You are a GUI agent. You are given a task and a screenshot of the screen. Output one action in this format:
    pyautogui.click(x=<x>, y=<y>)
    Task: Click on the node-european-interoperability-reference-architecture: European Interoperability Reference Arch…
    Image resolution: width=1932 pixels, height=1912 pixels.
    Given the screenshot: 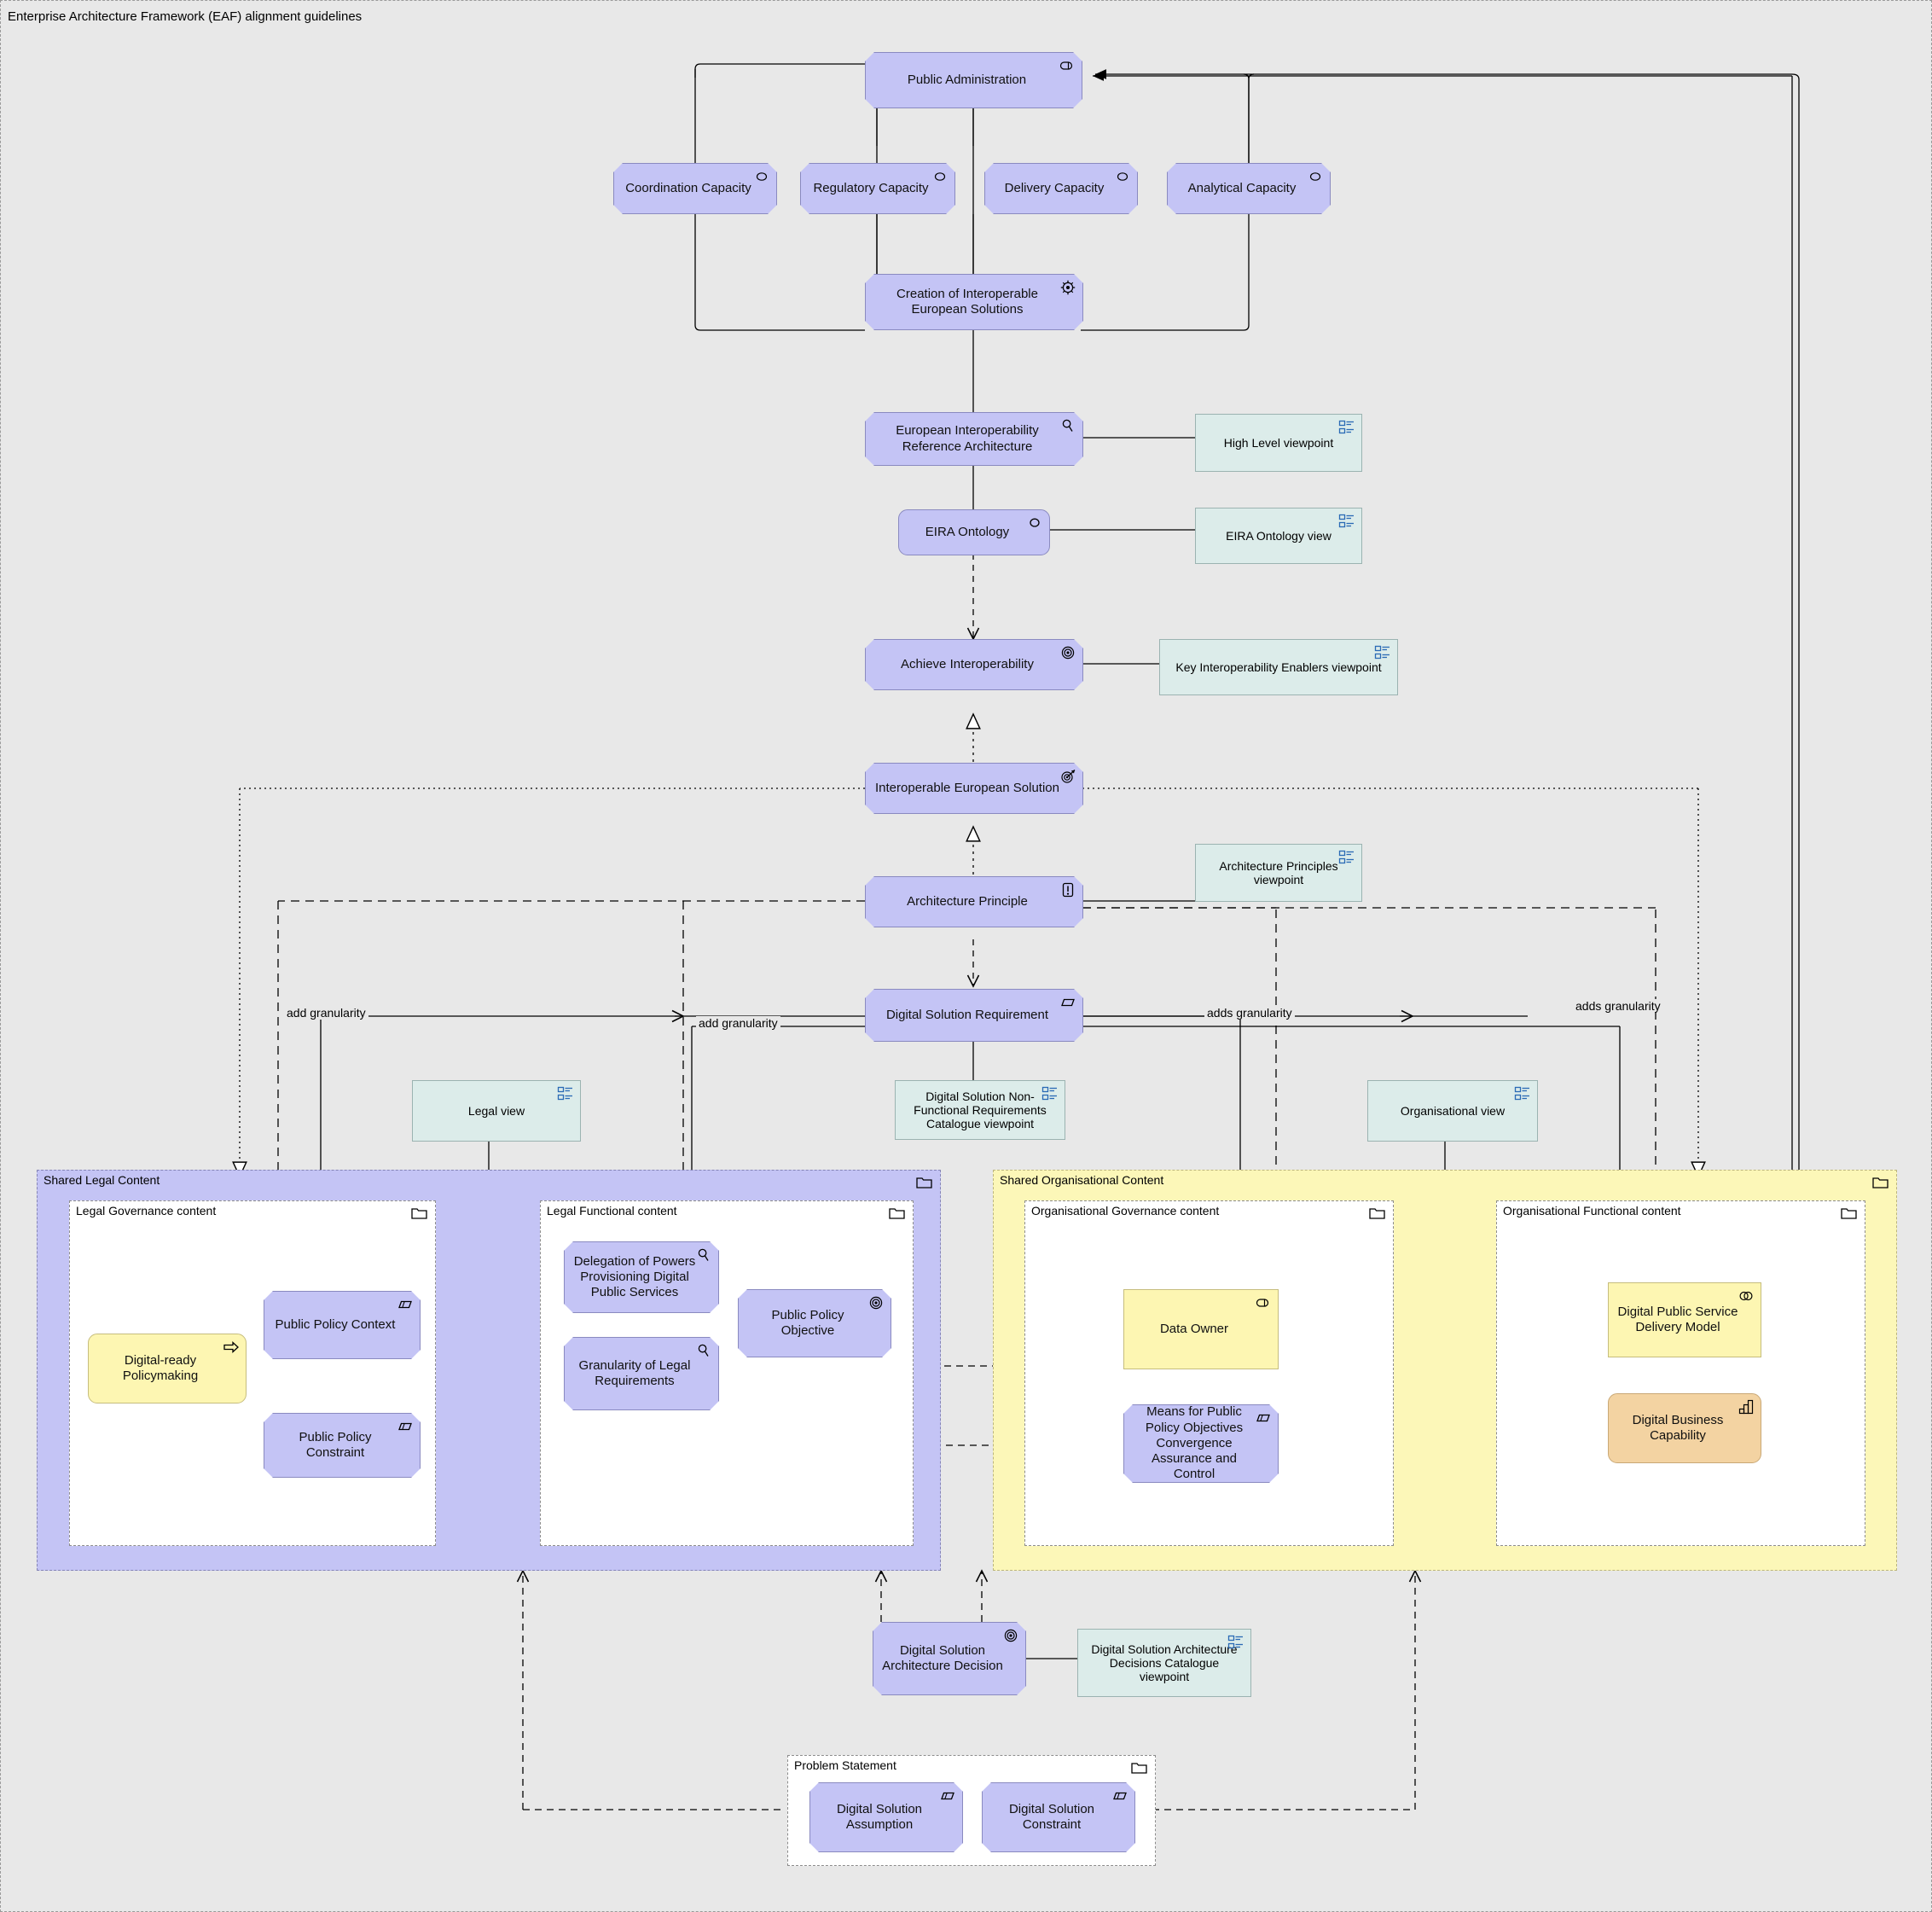 What is the action you would take?
    pyautogui.click(x=974, y=439)
    